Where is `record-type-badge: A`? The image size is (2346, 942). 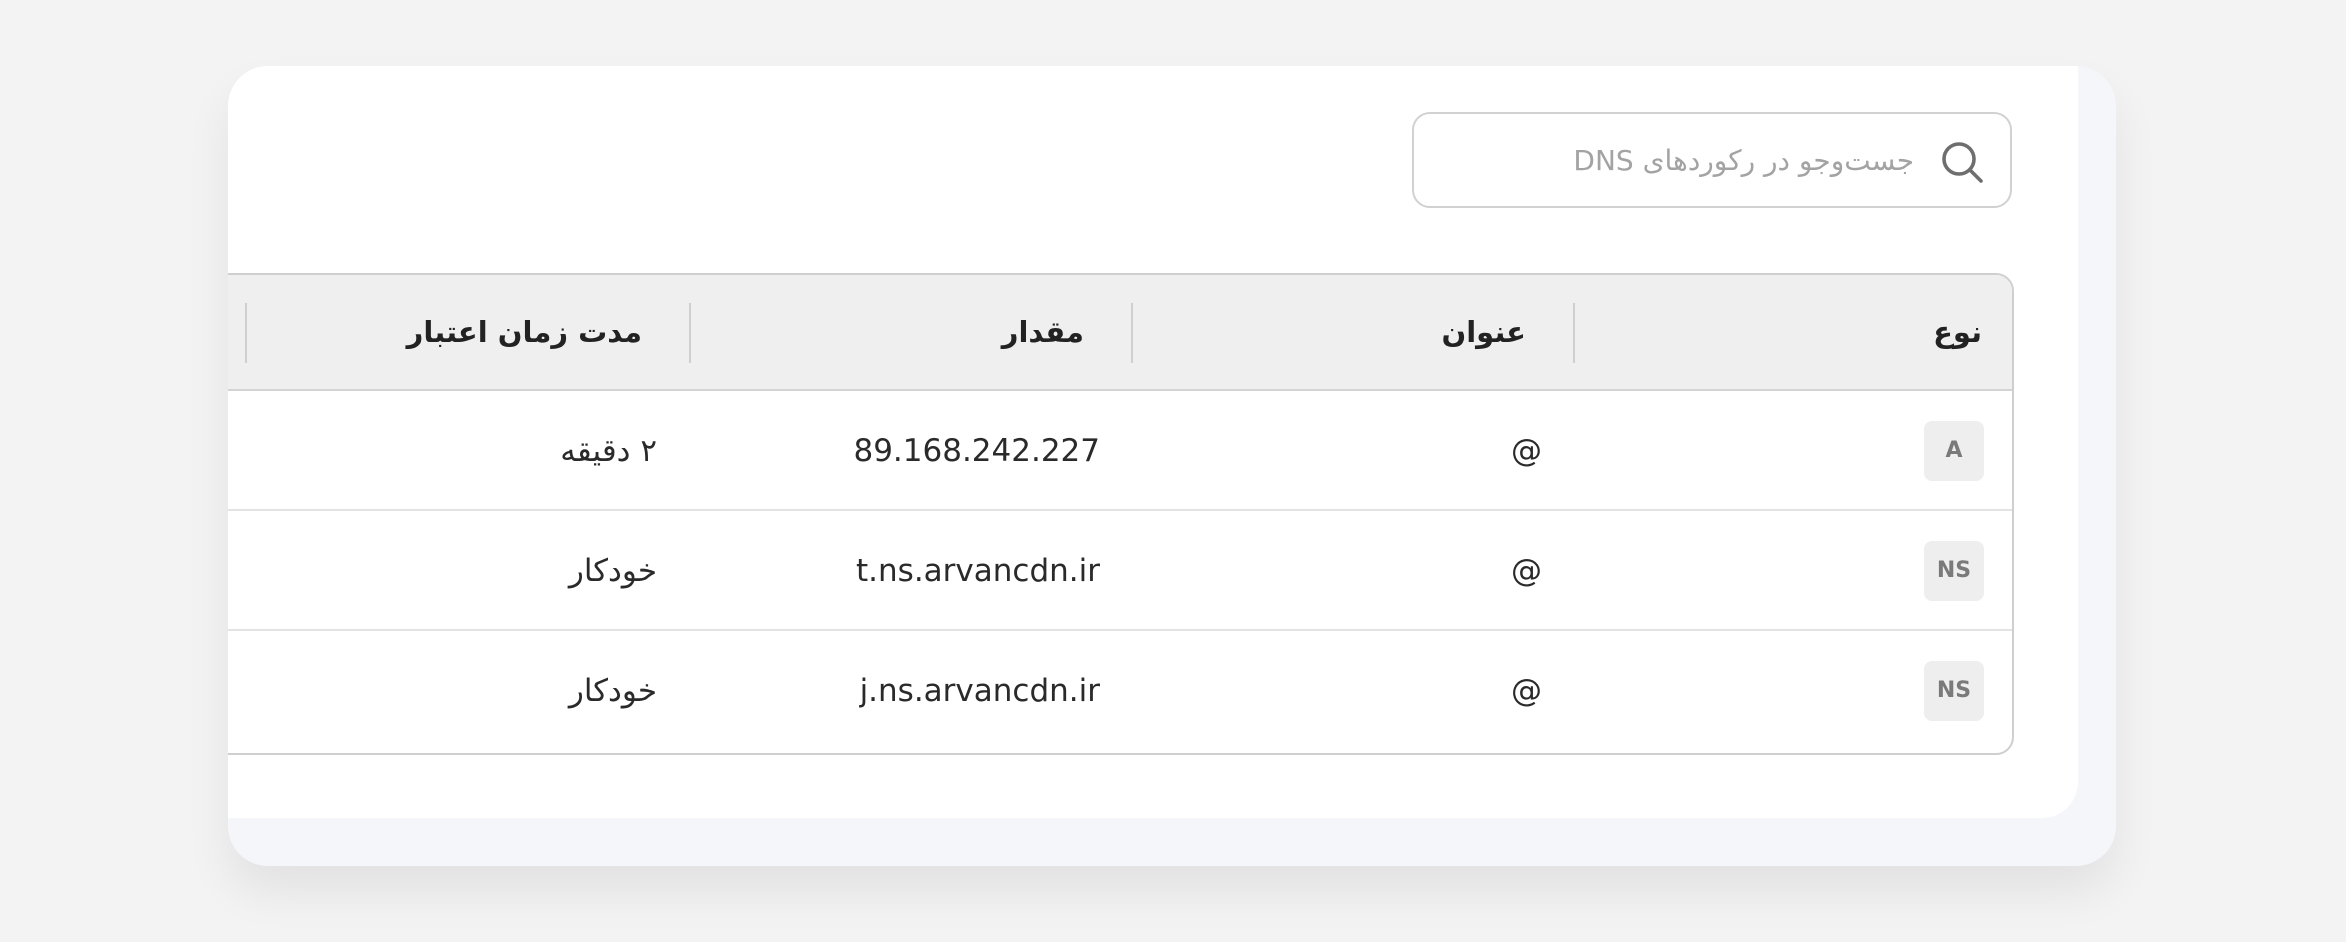 record-type-badge: A is located at coordinates (1954, 451).